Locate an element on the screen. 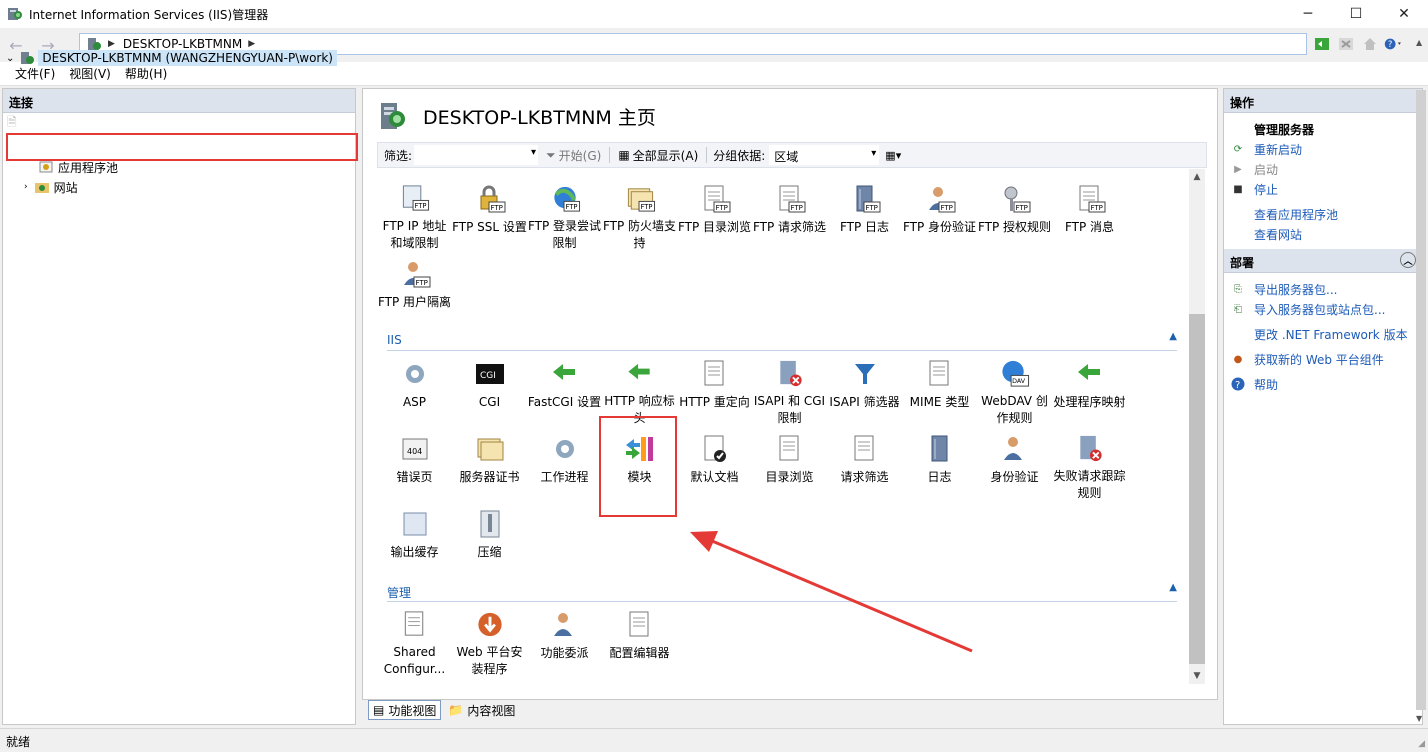 The height and width of the screenshot is (752, 1428). group-by-select: 区域 is located at coordinates (824, 155).